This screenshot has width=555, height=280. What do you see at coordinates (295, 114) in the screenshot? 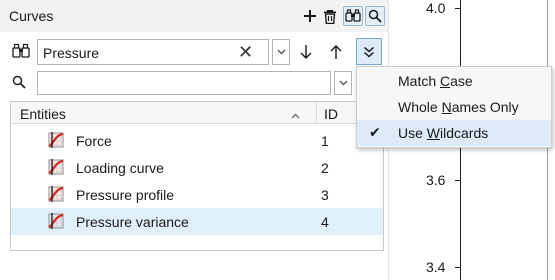
I see `sort-ascending-icon` at bounding box center [295, 114].